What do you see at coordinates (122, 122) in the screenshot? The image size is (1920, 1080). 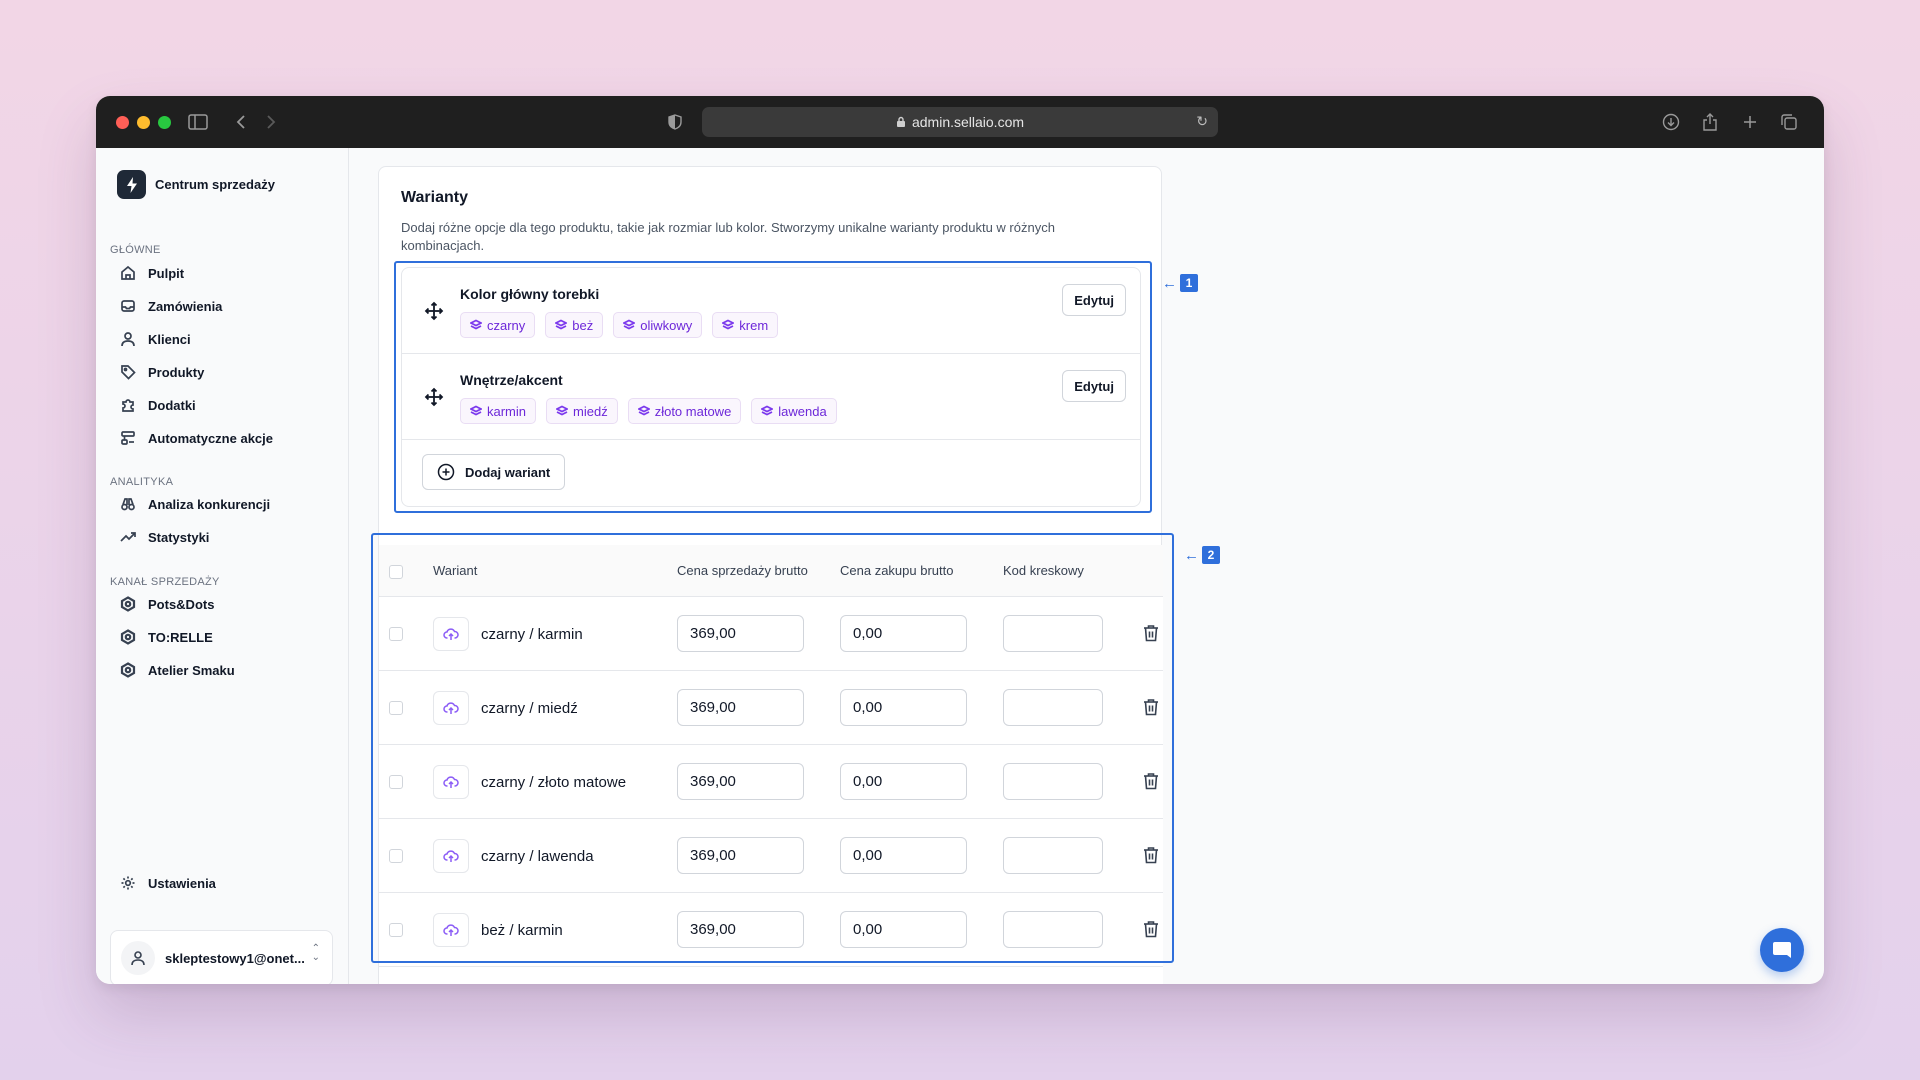 I see `close-window-button` at bounding box center [122, 122].